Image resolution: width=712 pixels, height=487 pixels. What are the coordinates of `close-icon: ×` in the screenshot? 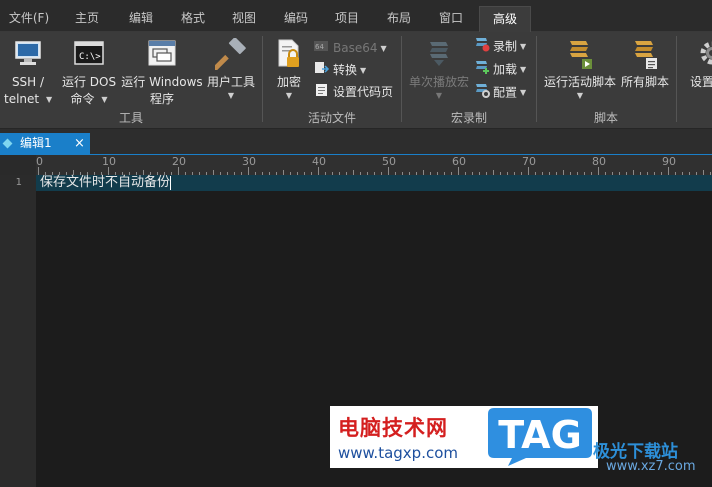 It's located at (79, 143).